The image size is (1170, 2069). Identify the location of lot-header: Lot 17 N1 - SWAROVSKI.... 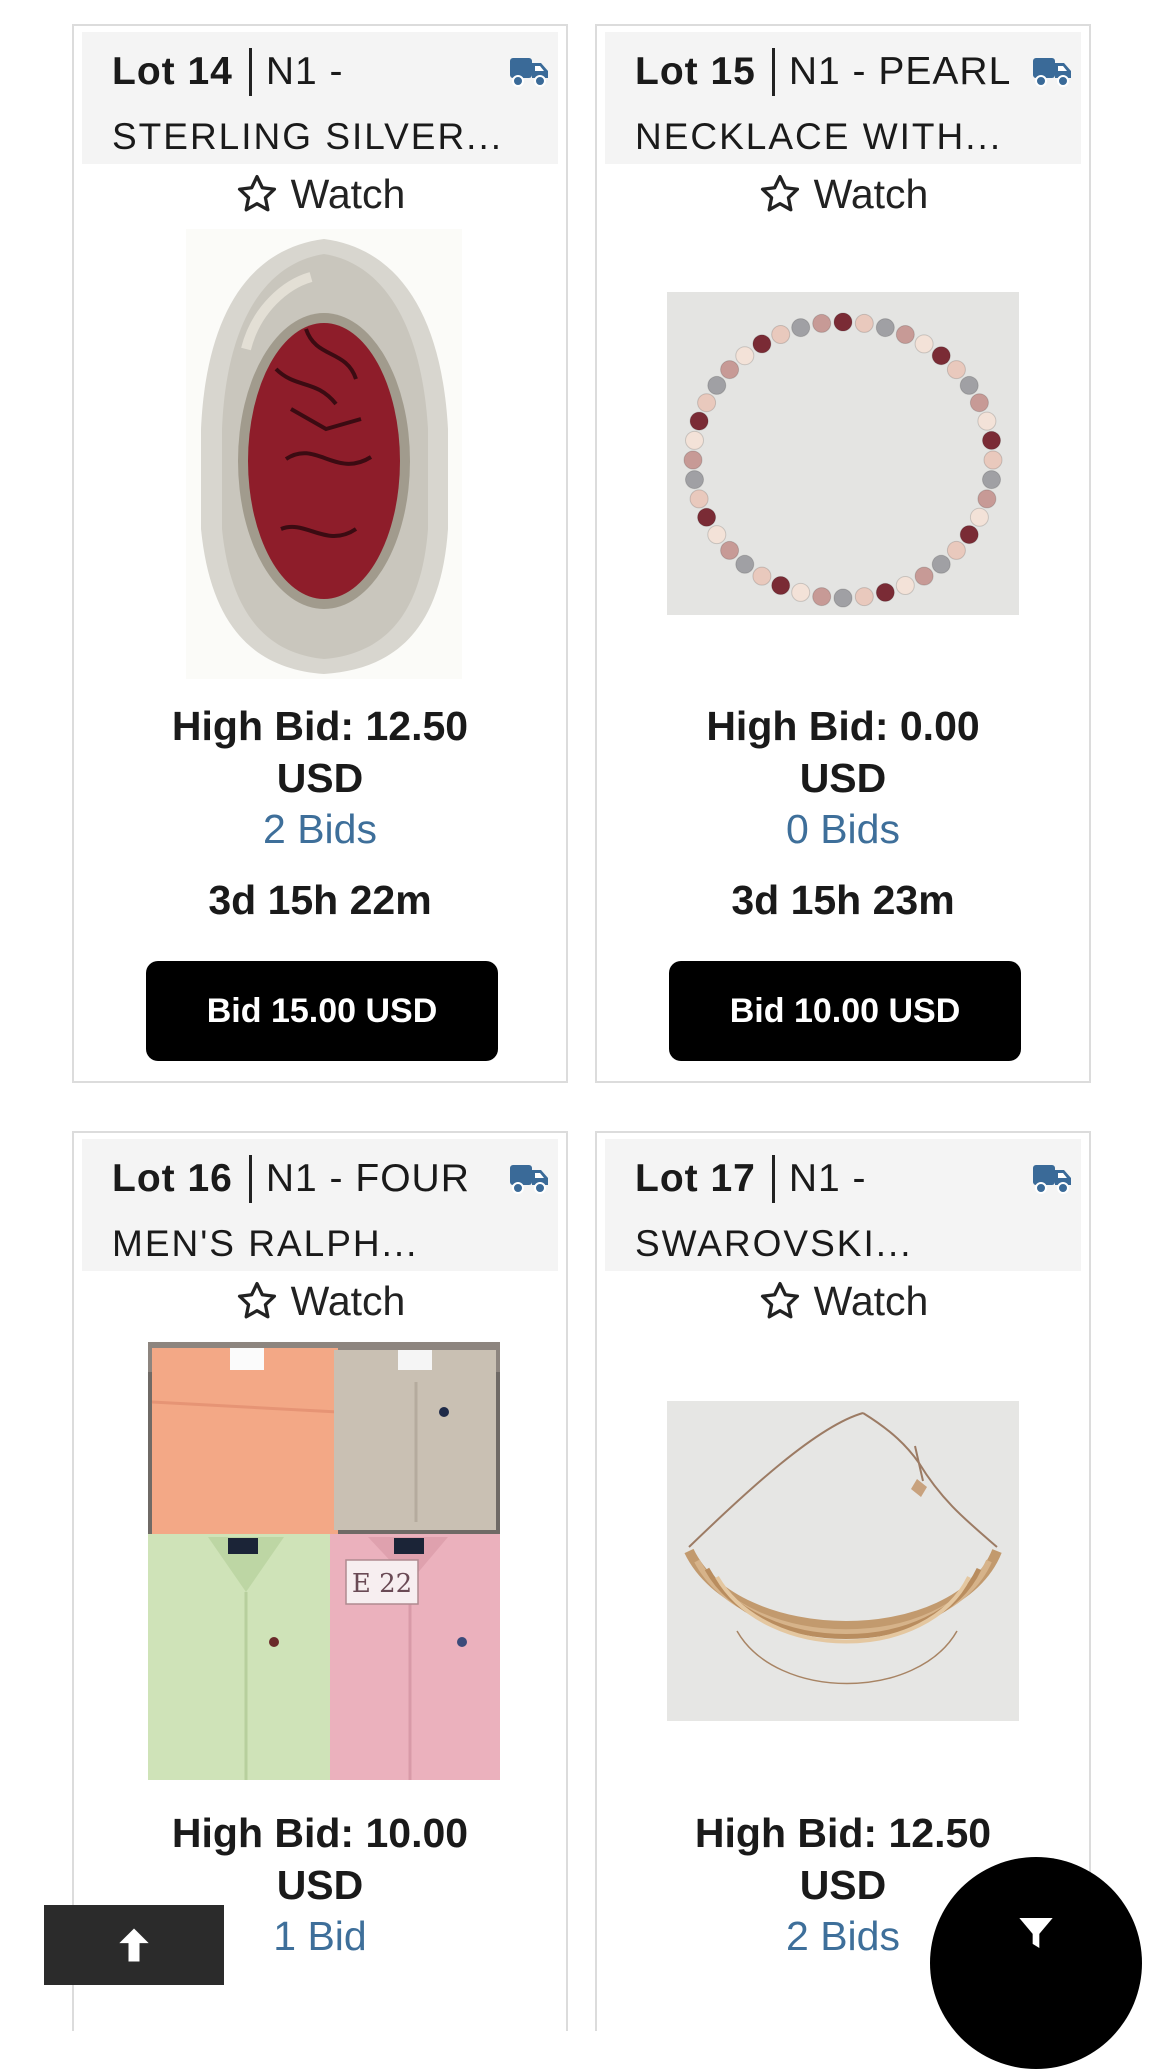
(843, 1205).